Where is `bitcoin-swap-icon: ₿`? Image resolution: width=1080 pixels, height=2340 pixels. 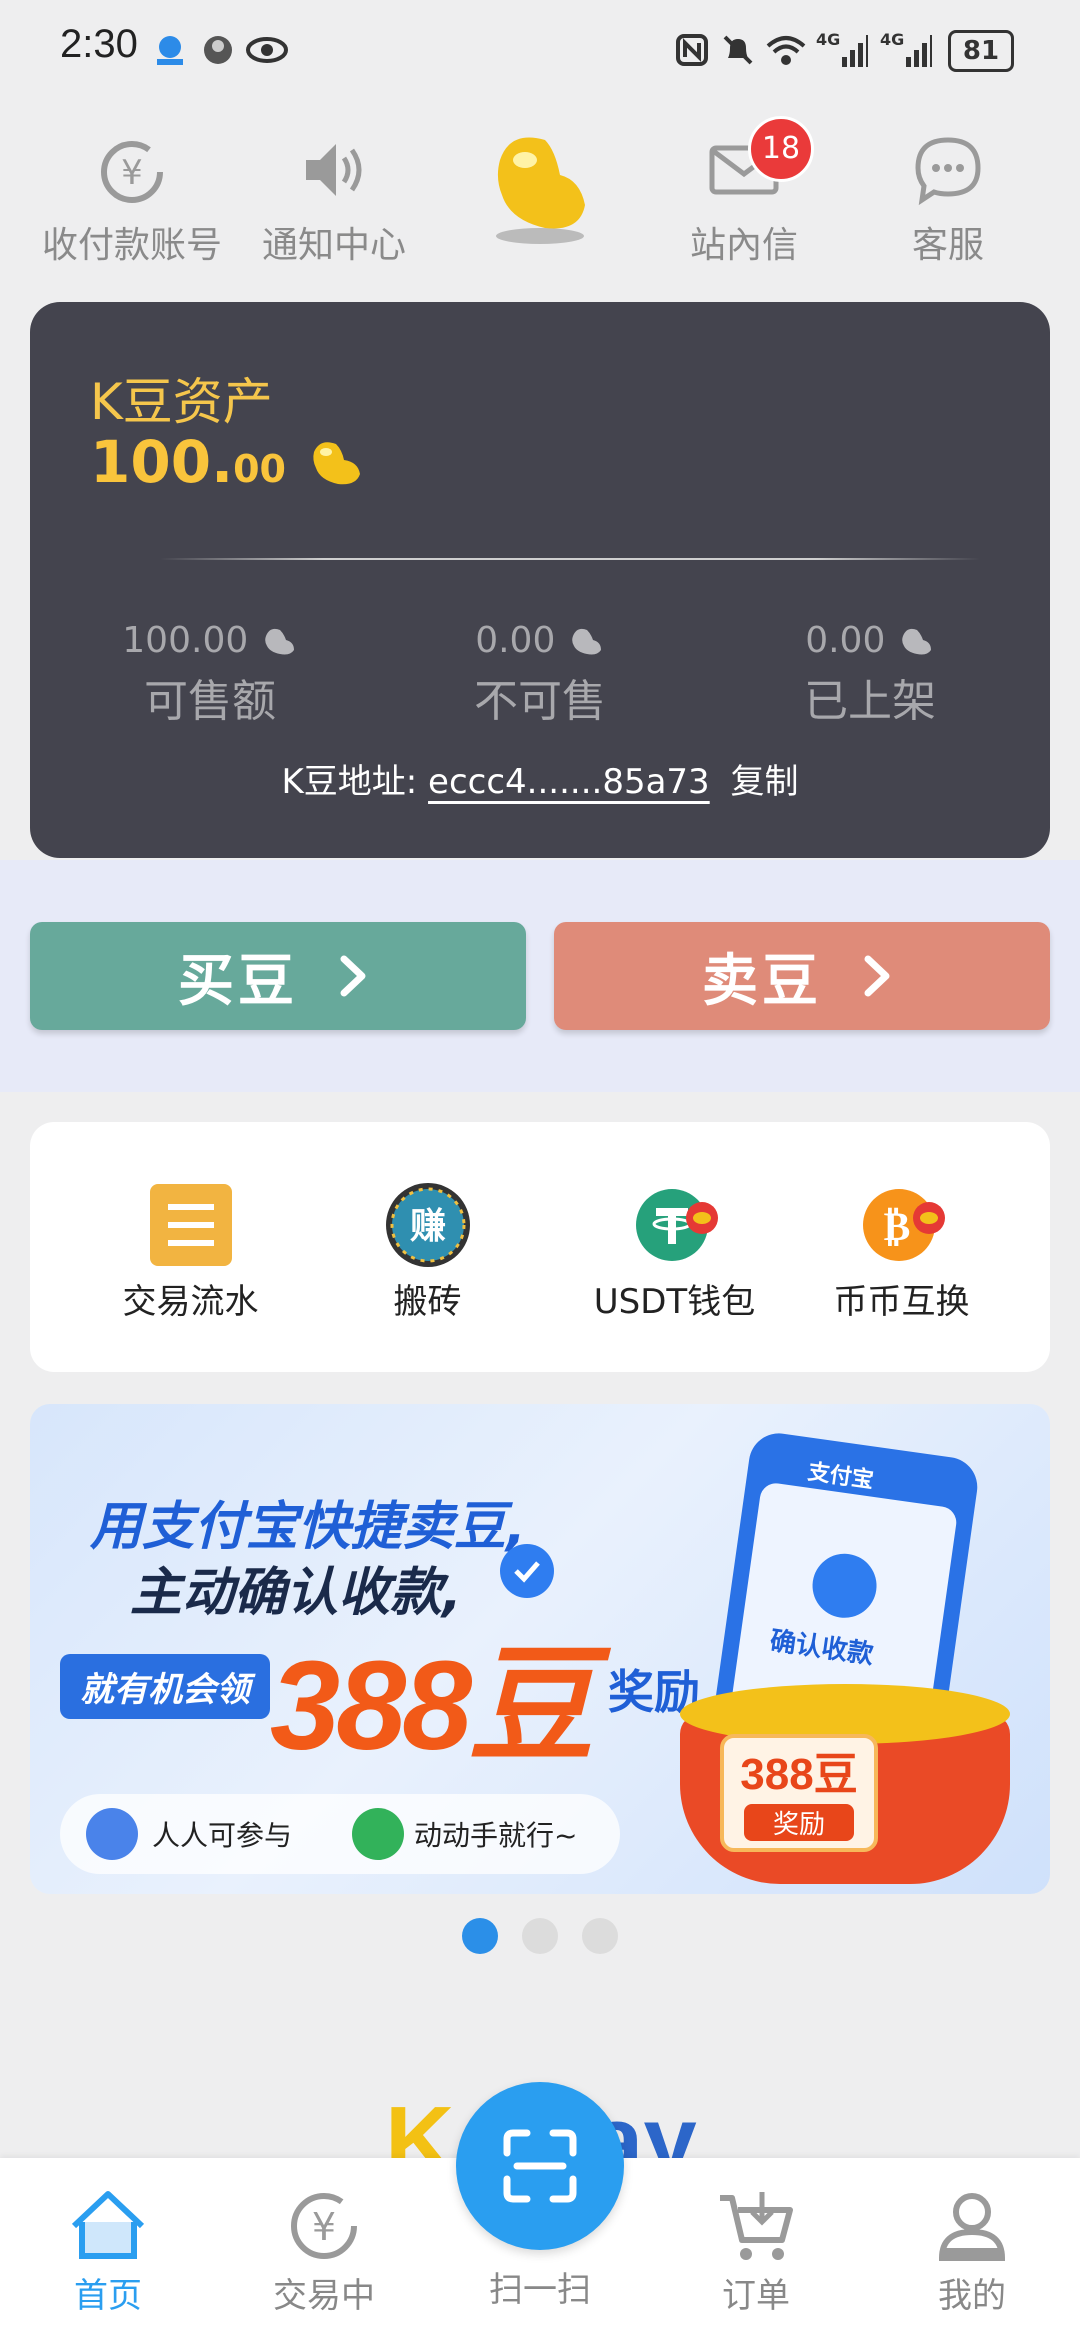 bitcoin-swap-icon: ₿ is located at coordinates (902, 1225).